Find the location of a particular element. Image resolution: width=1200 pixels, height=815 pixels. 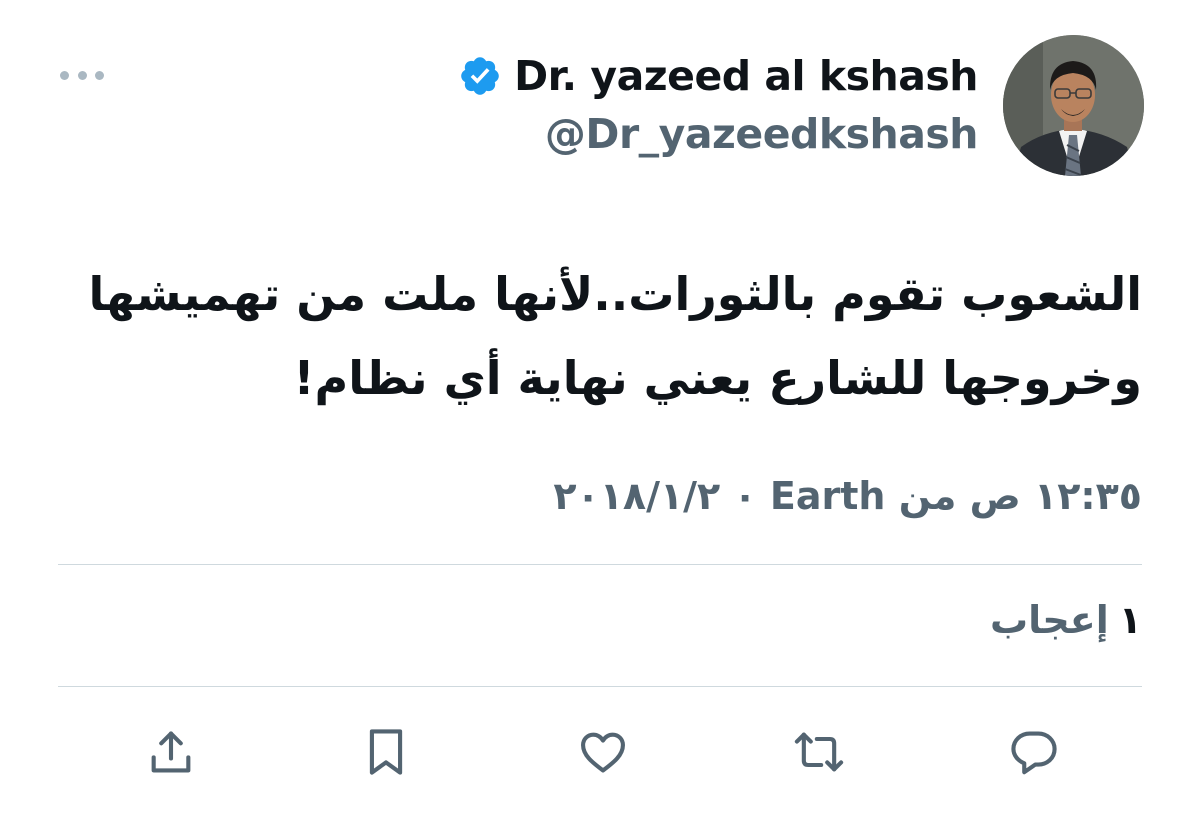

retweet-icon is located at coordinates (819, 752).